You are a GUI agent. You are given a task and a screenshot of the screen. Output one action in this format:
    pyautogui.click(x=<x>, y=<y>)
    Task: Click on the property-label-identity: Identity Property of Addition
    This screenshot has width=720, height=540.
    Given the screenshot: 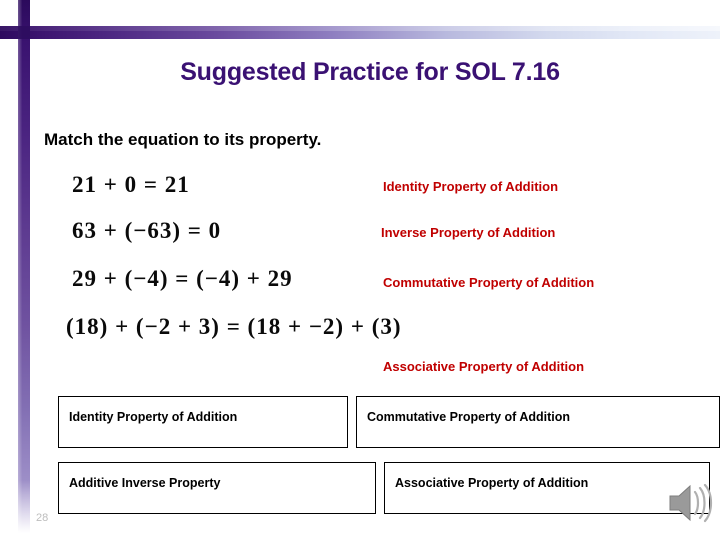 What is the action you would take?
    pyautogui.click(x=471, y=186)
    